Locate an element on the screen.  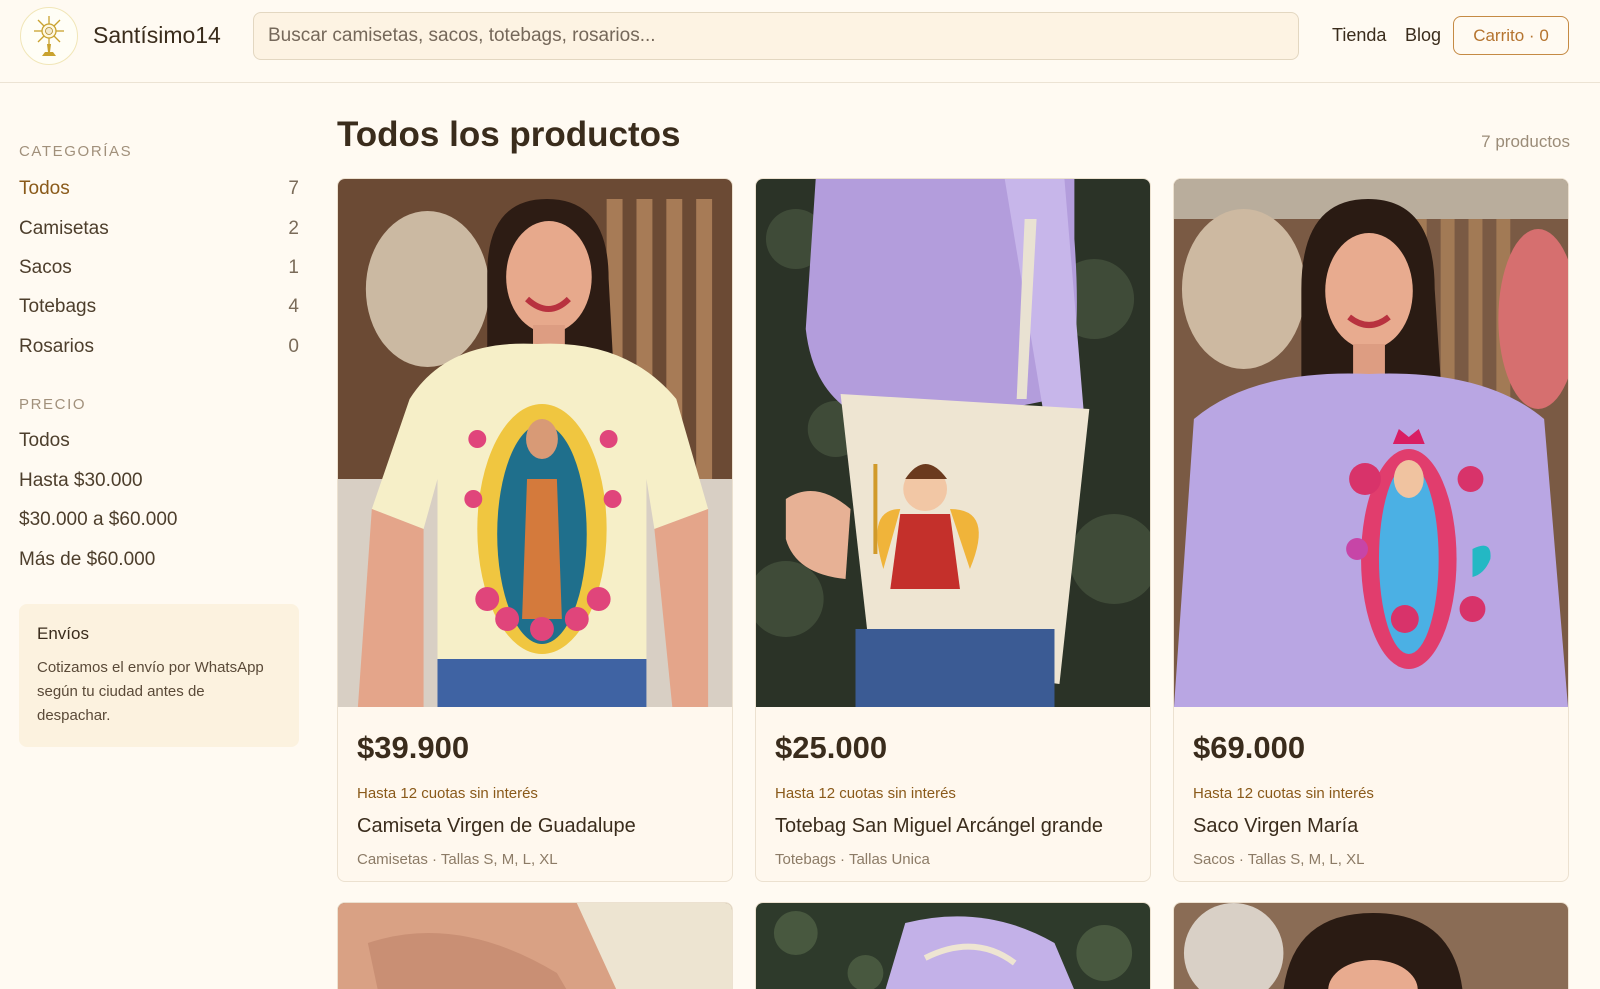
price-filter-label: Más de $60.000 is located at coordinates (87, 559).